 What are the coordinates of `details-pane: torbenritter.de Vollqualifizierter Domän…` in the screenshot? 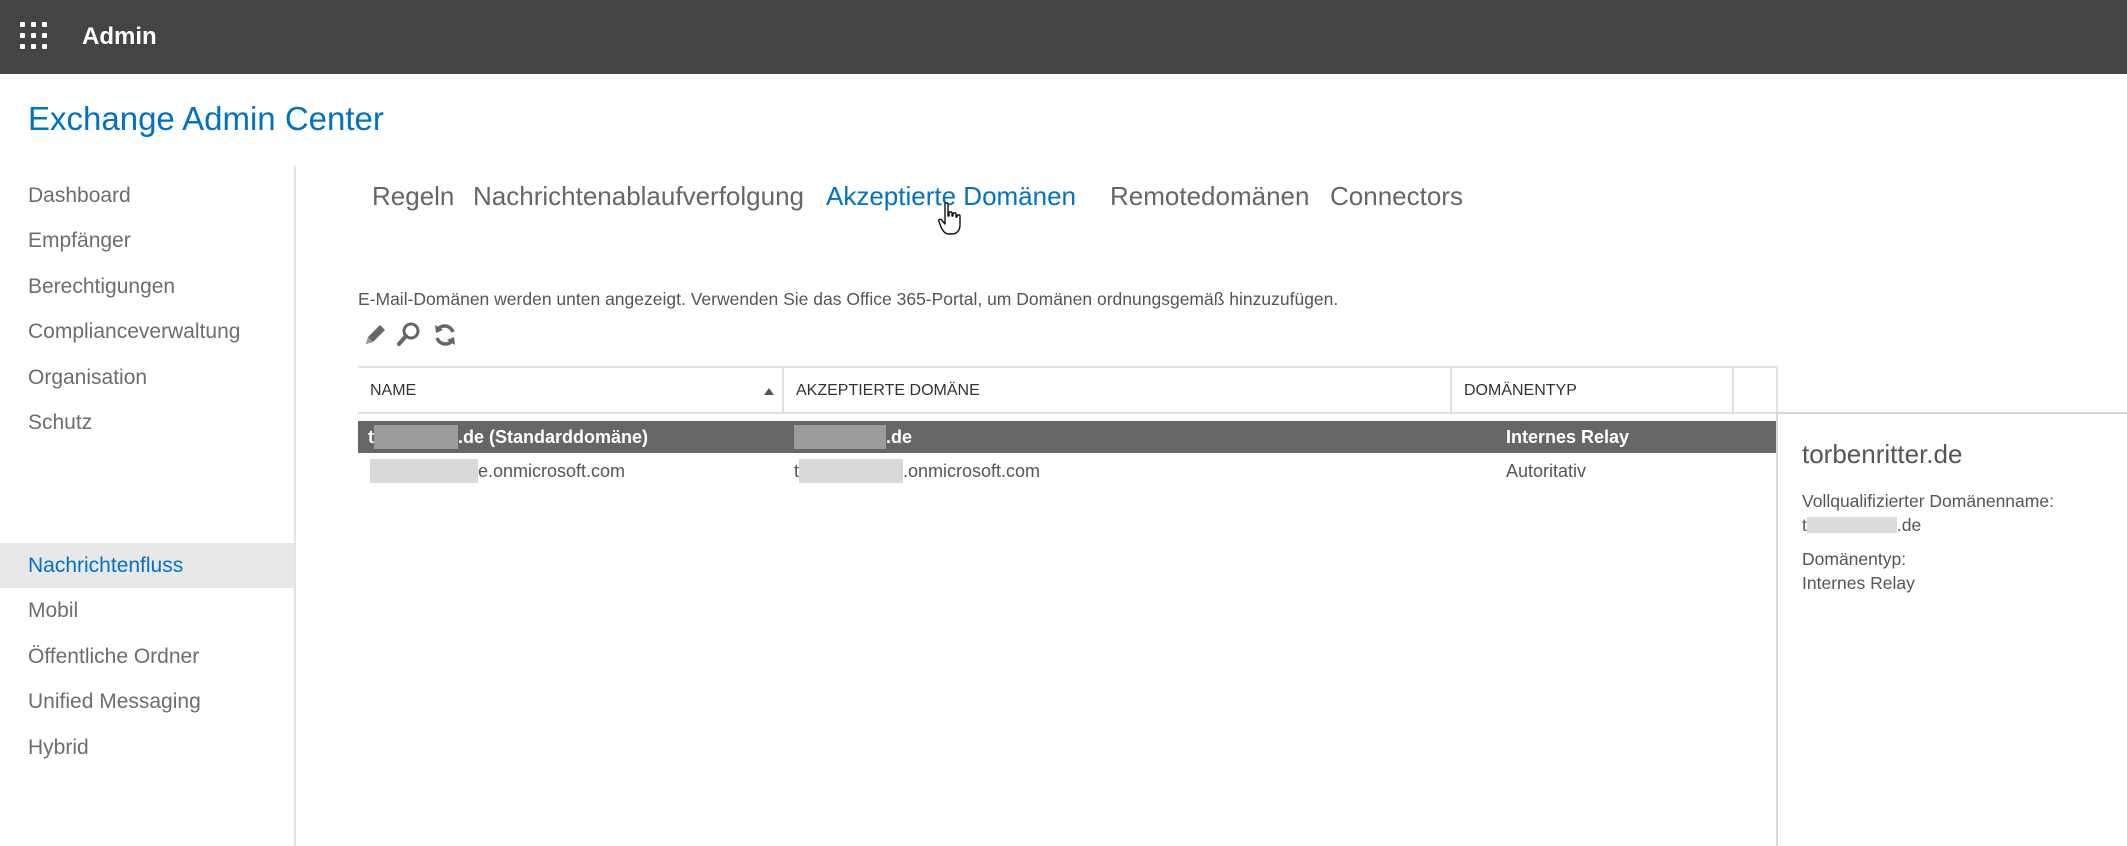 It's located at (1951, 629).